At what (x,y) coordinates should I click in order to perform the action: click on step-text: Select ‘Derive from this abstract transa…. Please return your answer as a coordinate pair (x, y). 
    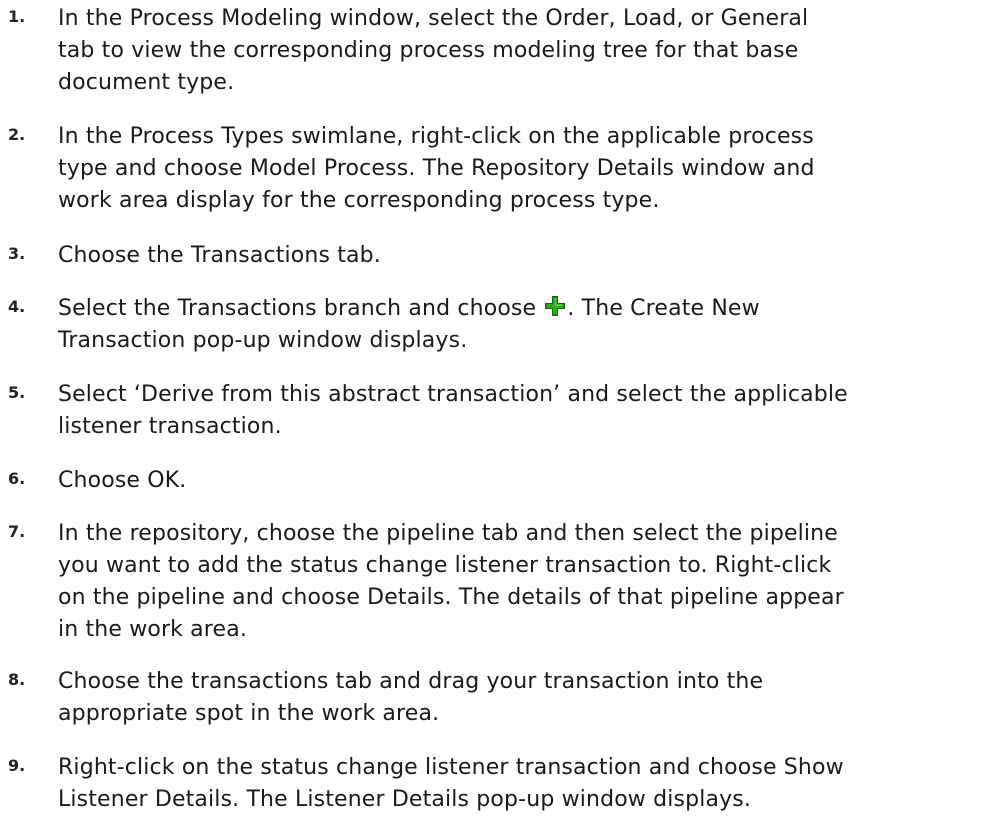
    Looking at the image, I should click on (523, 411).